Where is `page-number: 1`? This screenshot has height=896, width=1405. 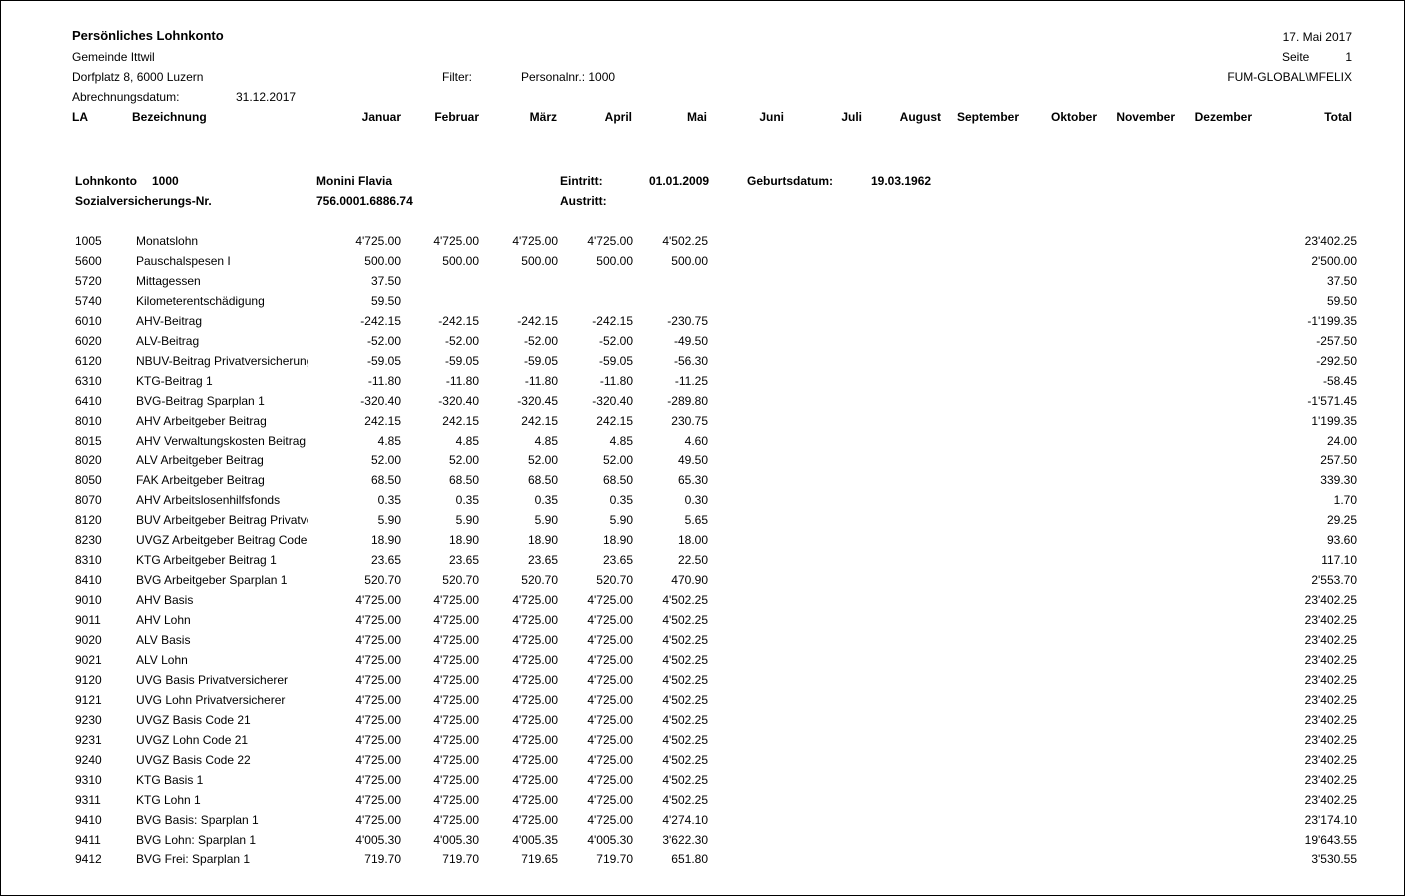
page-number: 1 is located at coordinates (1348, 57).